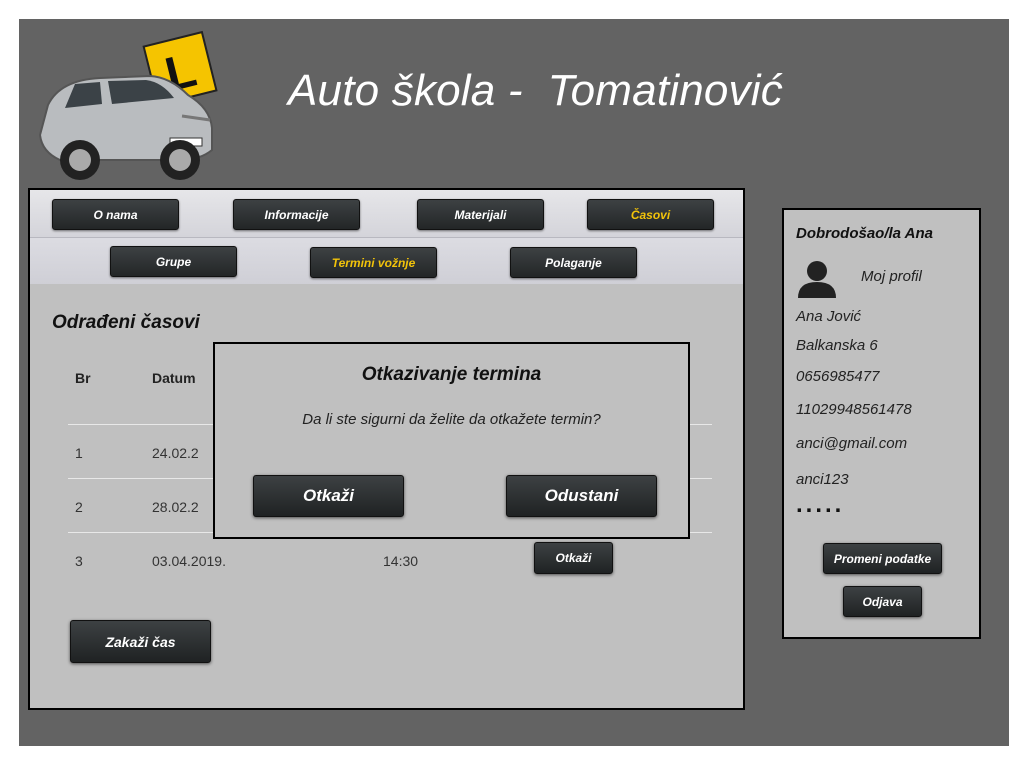 Image resolution: width=1035 pixels, height=776 pixels. What do you see at coordinates (829, 316) in the screenshot?
I see `user-name: Ana Jović` at bounding box center [829, 316].